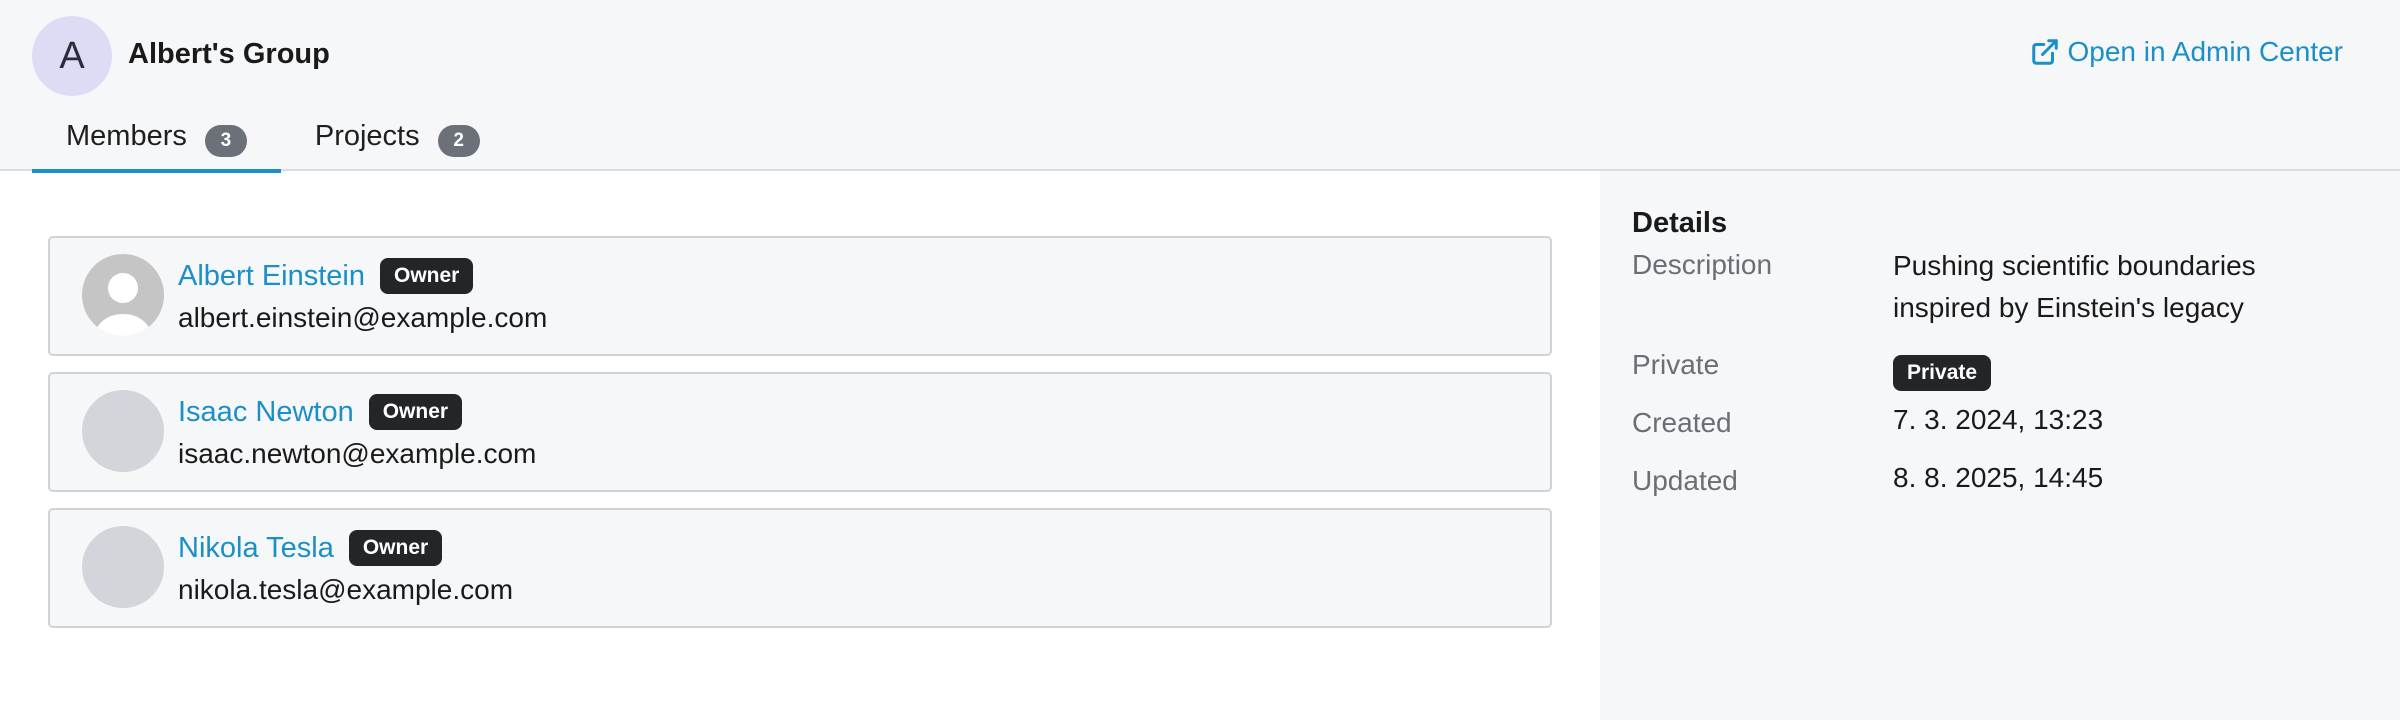 This screenshot has width=2400, height=720. What do you see at coordinates (357, 453) in the screenshot?
I see `member-email: isaac.newton@example.com` at bounding box center [357, 453].